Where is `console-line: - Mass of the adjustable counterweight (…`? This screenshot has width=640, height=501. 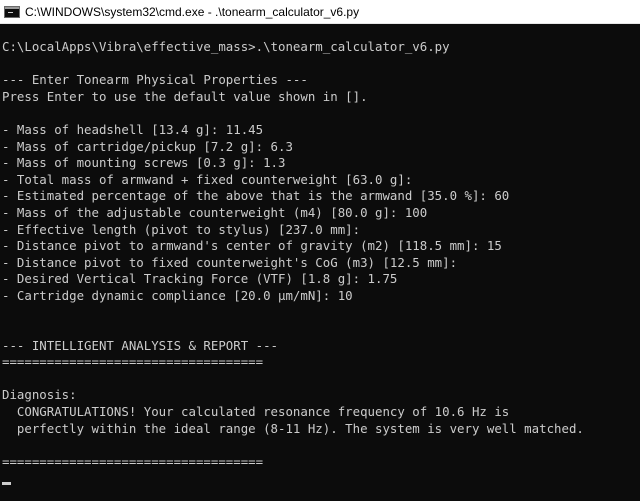 console-line: - Mass of the adjustable counterweight (… is located at coordinates (215, 212).